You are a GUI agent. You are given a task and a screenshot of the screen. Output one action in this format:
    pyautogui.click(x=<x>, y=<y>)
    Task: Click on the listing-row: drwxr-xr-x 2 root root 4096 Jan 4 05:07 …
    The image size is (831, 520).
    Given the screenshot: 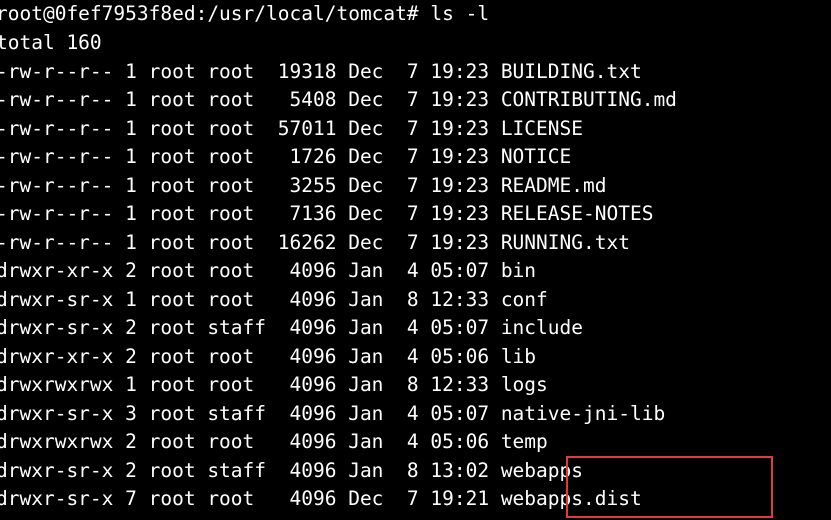 What is the action you would take?
    pyautogui.click(x=268, y=270)
    